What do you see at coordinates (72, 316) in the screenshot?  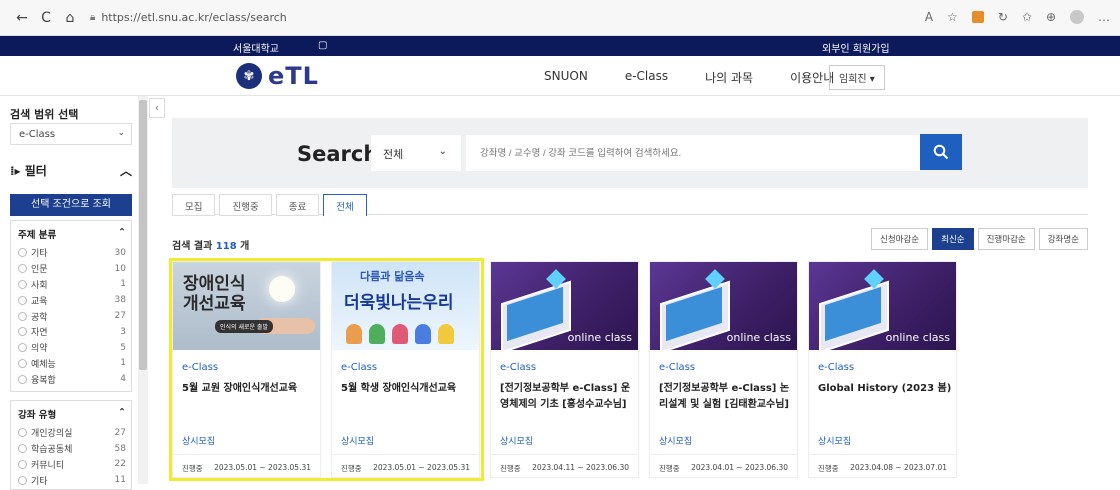 I see `filter-option: 공학 27` at bounding box center [72, 316].